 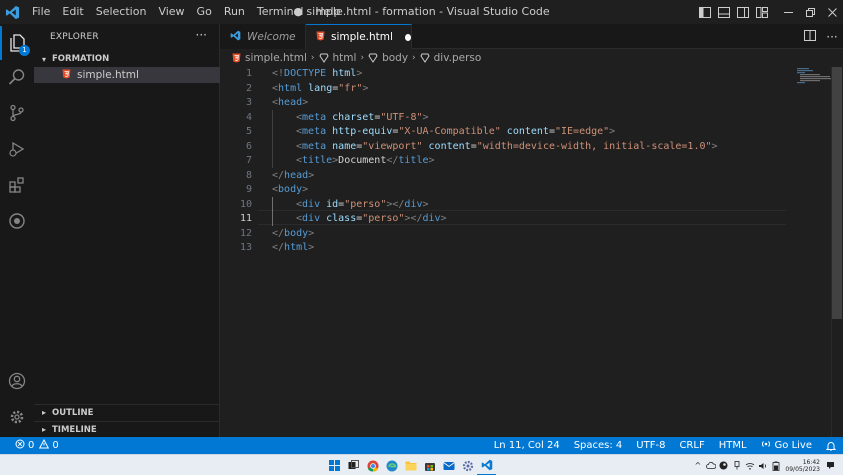 I want to click on unsaved-dot-icon, so click(x=407, y=37).